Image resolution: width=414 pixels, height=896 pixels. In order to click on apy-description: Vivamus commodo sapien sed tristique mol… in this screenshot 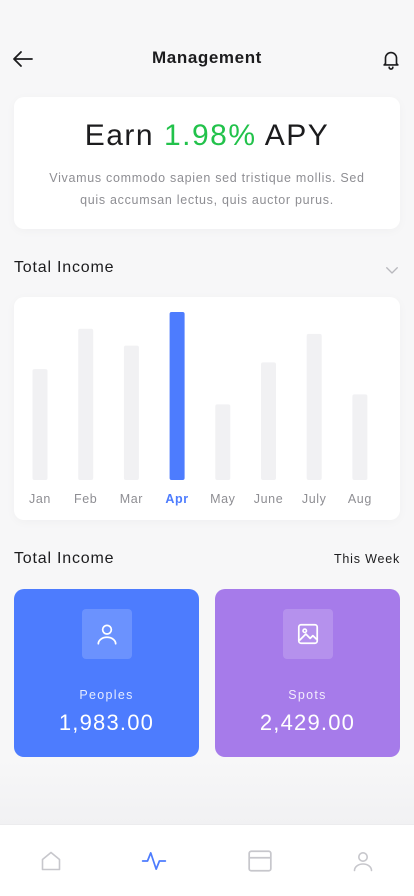, I will do `click(207, 189)`.